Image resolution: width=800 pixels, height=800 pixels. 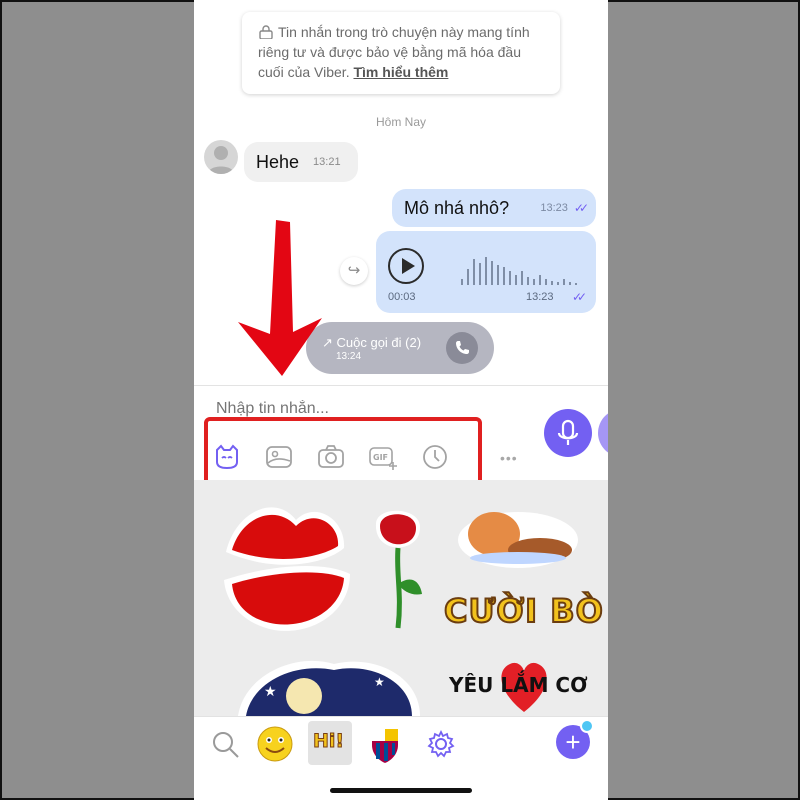 What do you see at coordinates (587, 726) in the screenshot?
I see `notification-dot` at bounding box center [587, 726].